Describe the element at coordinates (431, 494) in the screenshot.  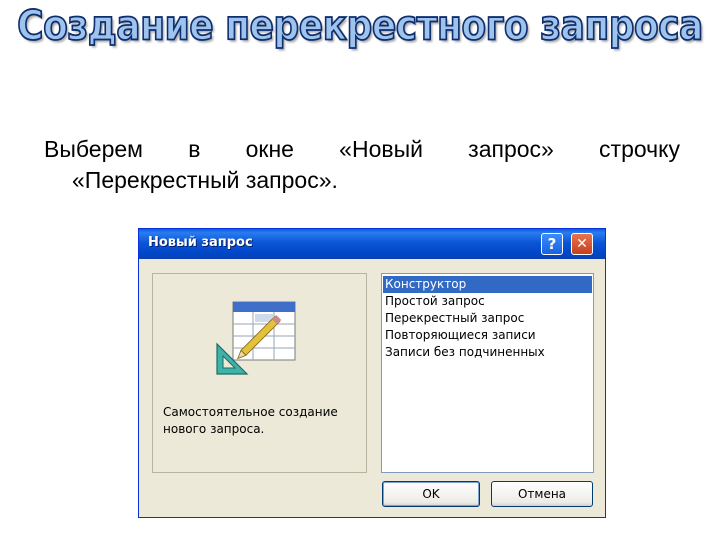
I see `ok-button: OK` at that location.